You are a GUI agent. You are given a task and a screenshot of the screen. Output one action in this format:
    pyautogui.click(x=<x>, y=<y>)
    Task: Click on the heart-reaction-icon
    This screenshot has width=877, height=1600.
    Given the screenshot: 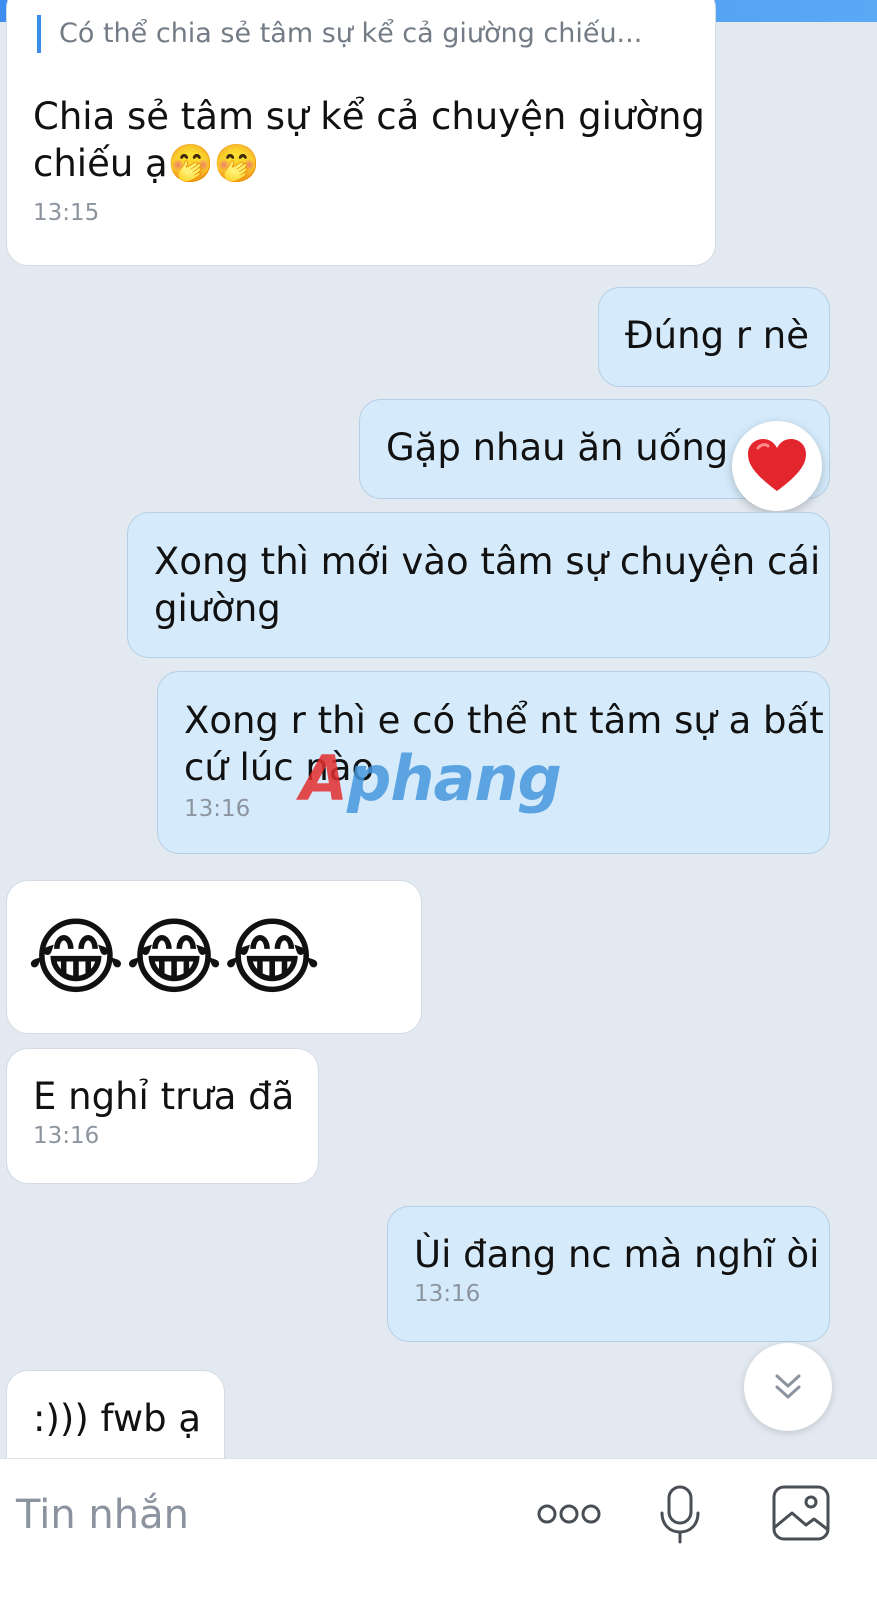 What is the action you would take?
    pyautogui.click(x=777, y=466)
    